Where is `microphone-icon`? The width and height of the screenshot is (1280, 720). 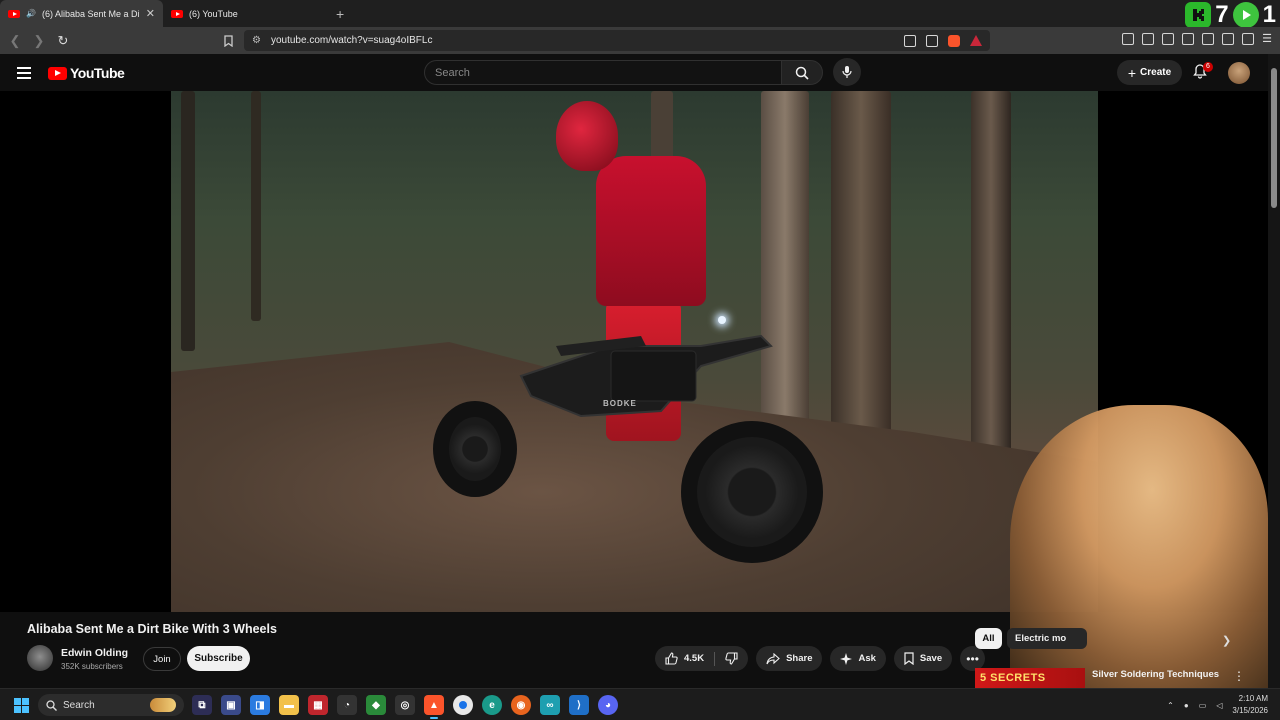 microphone-icon is located at coordinates (847, 72).